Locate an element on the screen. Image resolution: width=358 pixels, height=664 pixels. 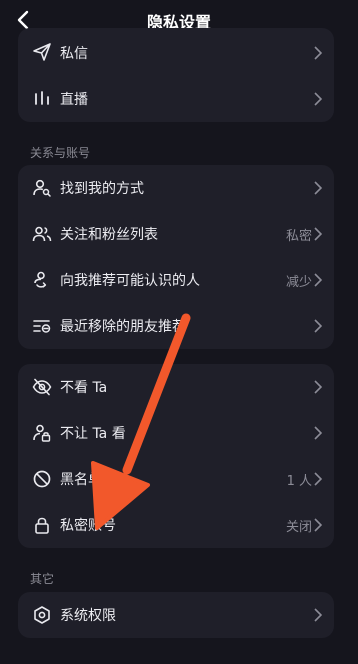
person-lock-icon is located at coordinates (42, 433).